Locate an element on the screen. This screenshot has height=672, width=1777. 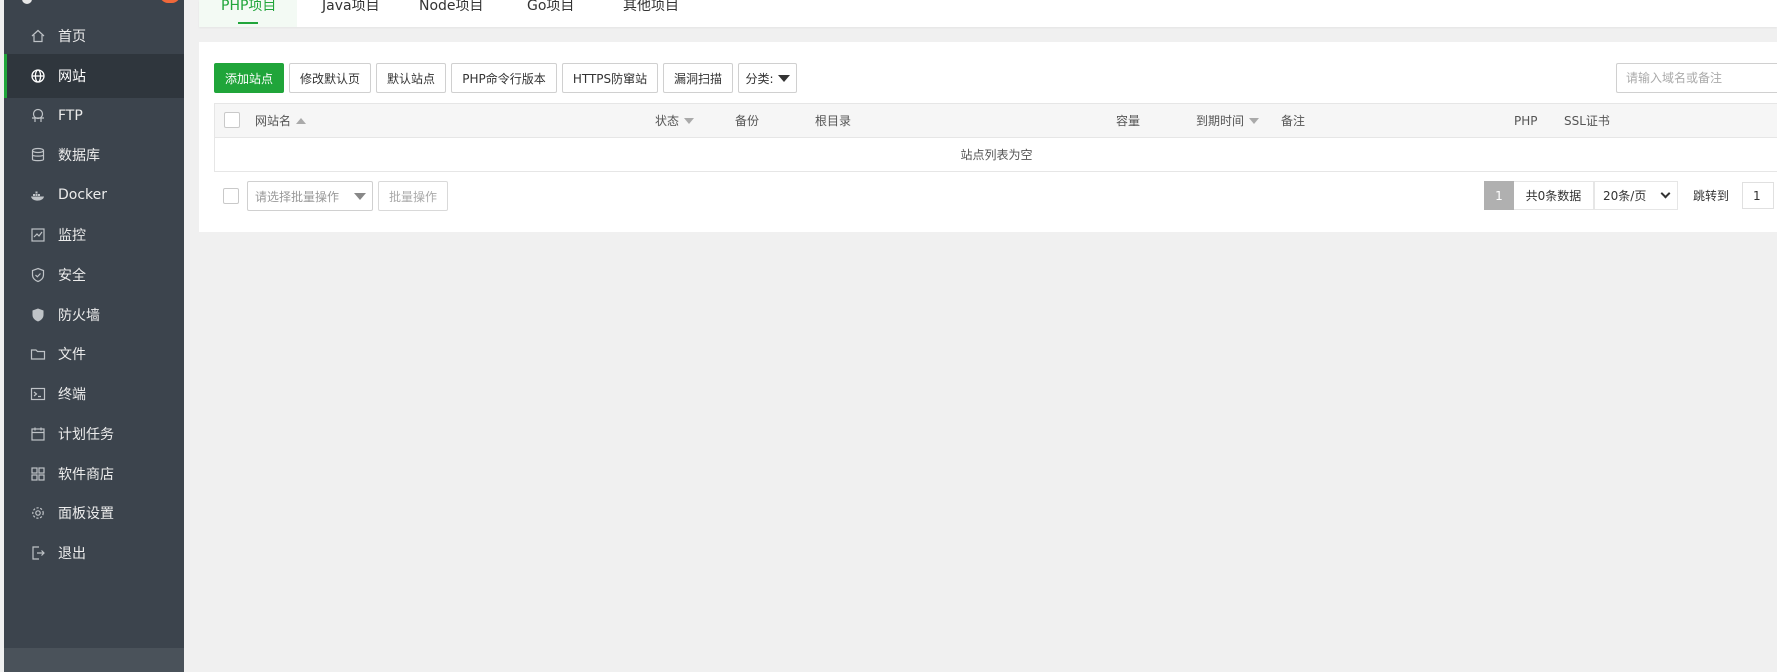
sidebar-item-monitor: 监控 is located at coordinates (94, 235).